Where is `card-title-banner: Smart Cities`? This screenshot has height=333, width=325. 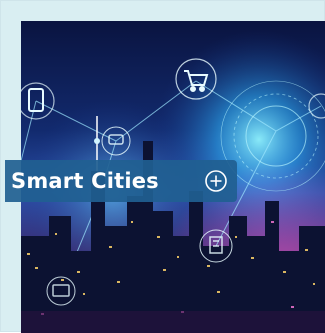
card-title-banner: Smart Cities is located at coordinates (121, 181).